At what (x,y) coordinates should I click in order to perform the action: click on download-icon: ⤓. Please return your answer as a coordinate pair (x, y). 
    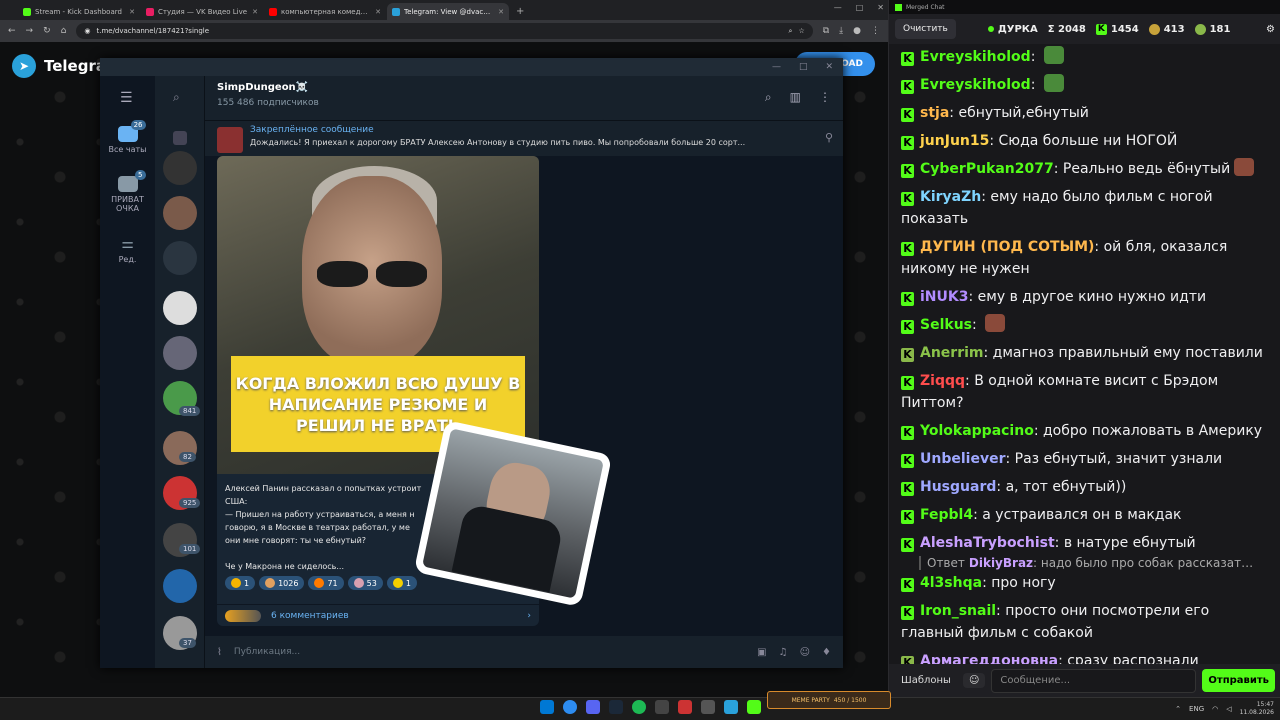
    Looking at the image, I should click on (841, 31).